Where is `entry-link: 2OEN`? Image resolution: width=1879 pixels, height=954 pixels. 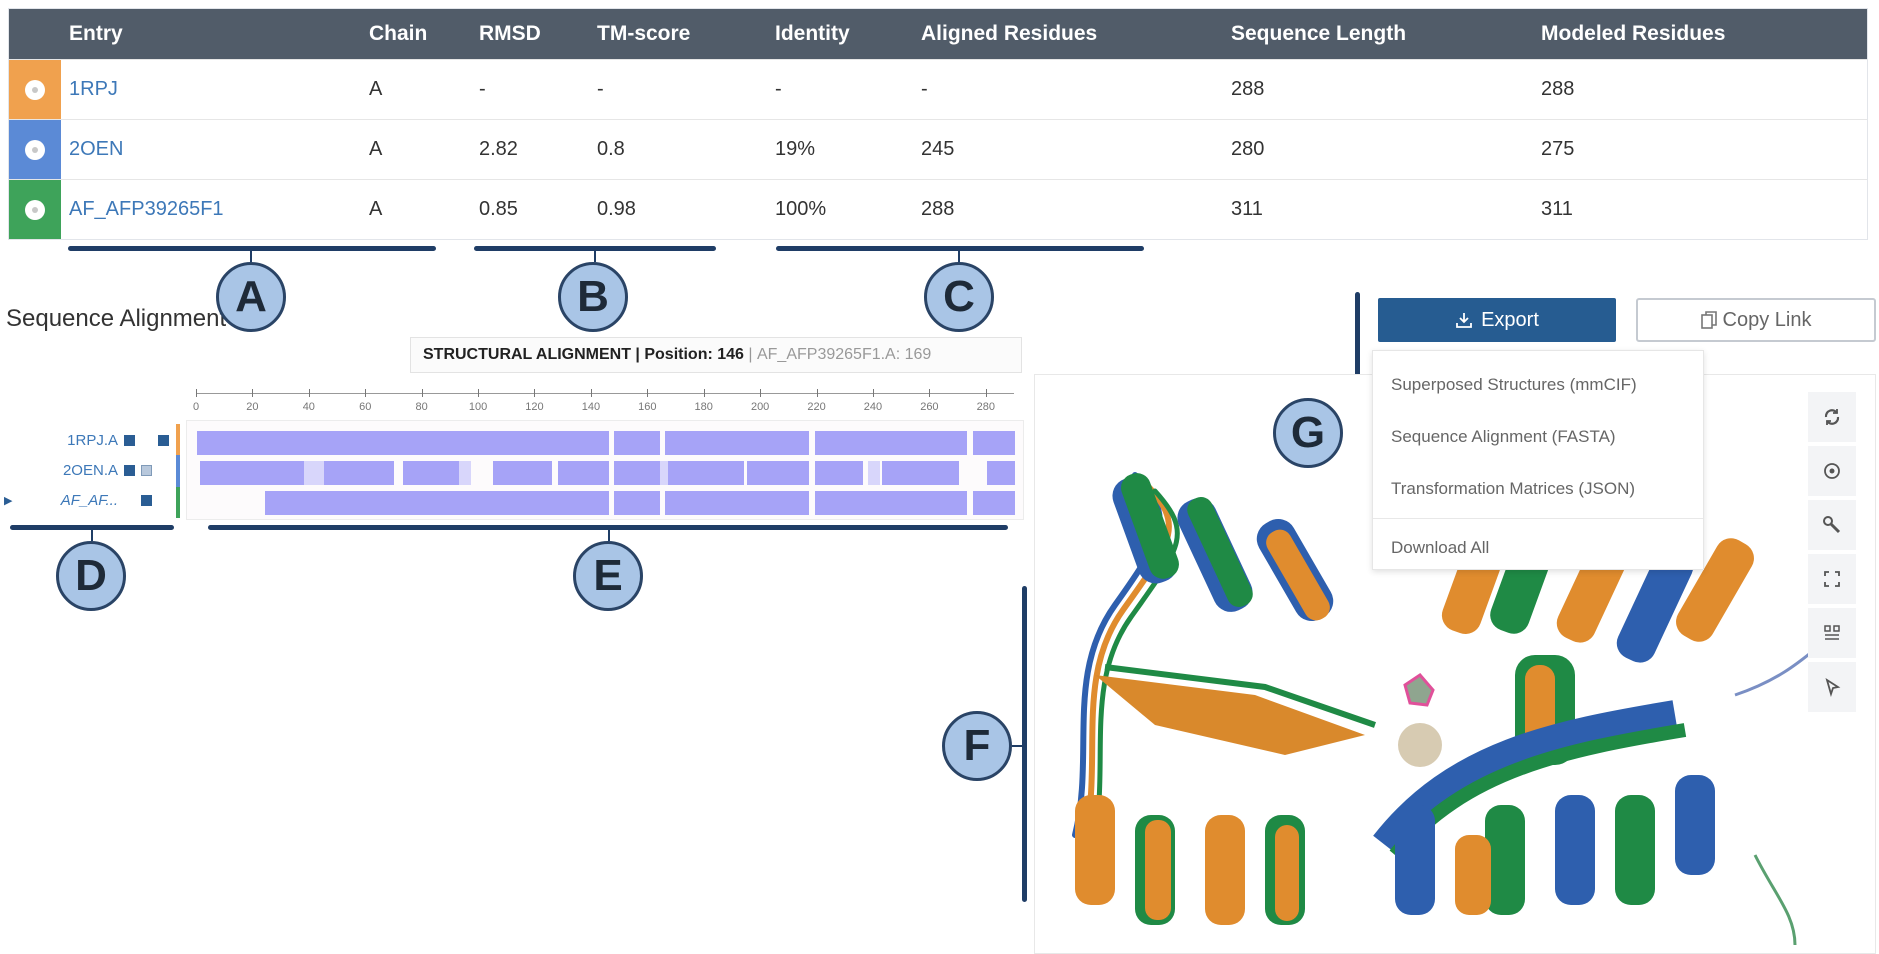 entry-link: 2OEN is located at coordinates (96, 149).